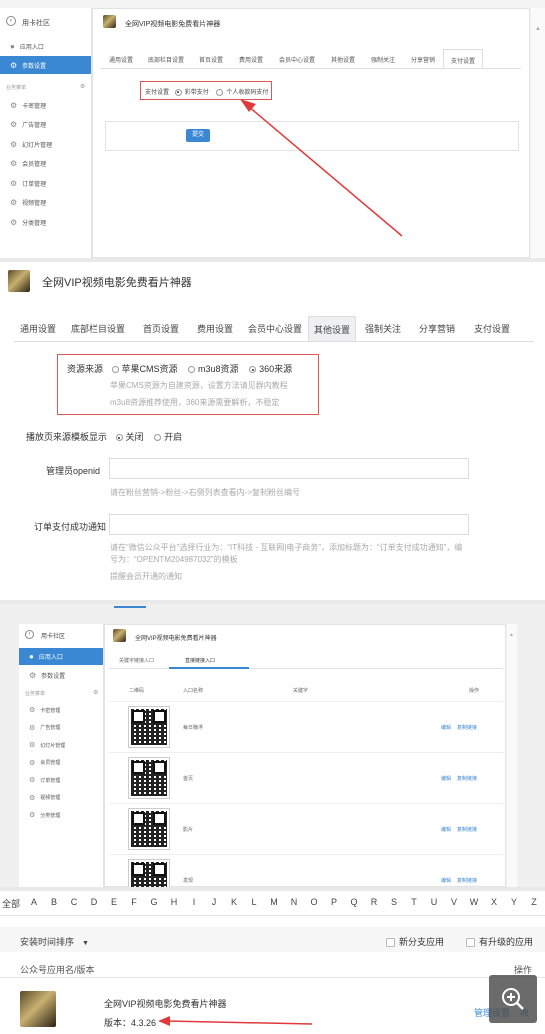 The width and height of the screenshot is (545, 1034). I want to click on sidebar-item-business: ⚙ 订单管理, so click(61, 780).